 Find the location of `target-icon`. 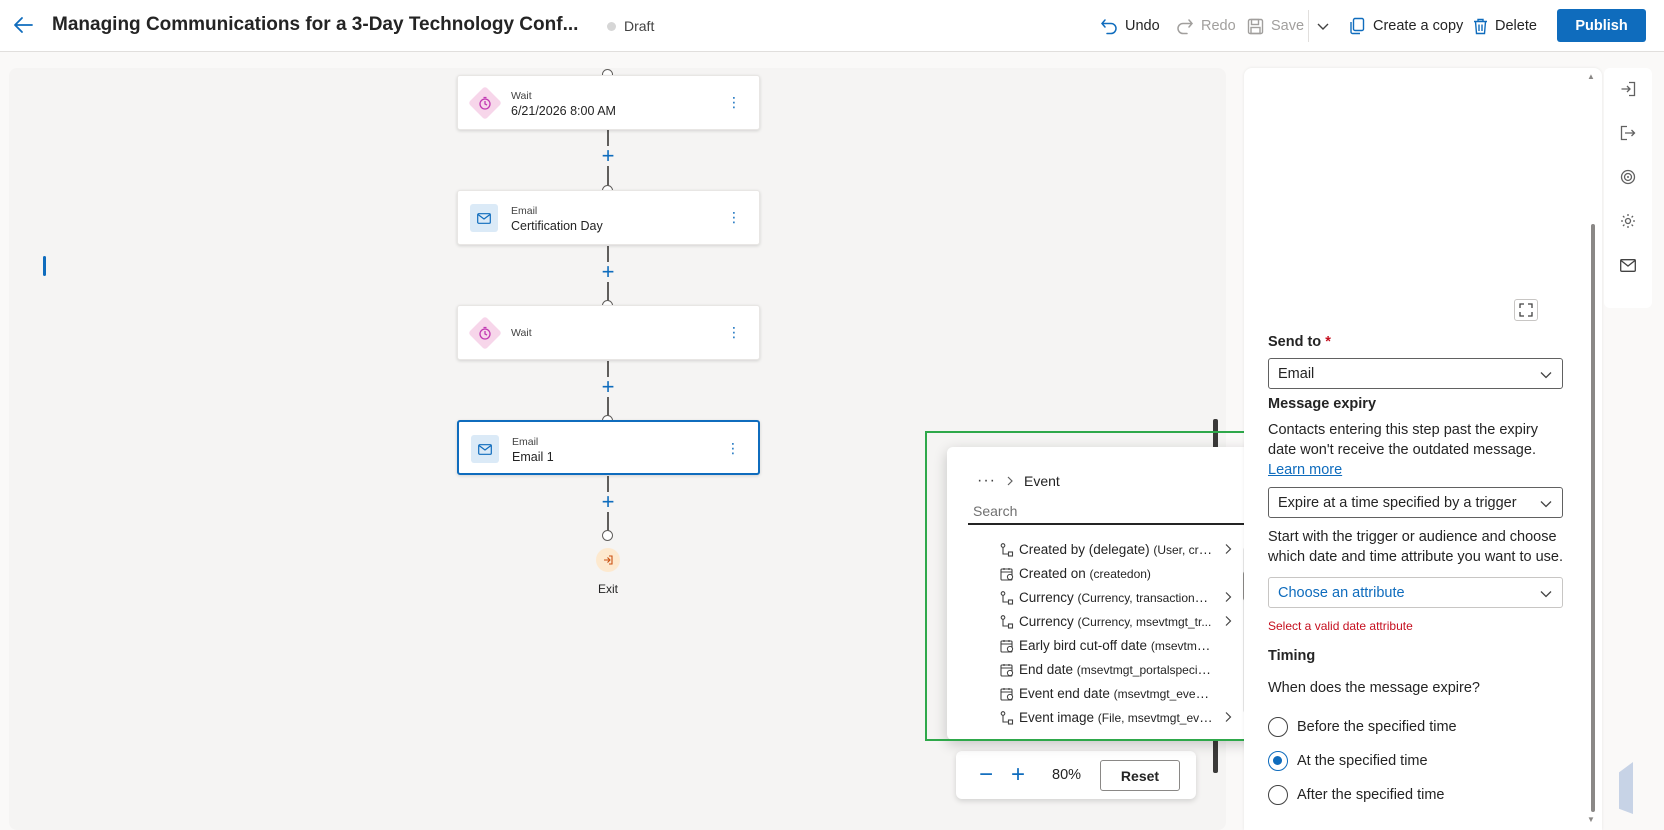

target-icon is located at coordinates (1628, 177).